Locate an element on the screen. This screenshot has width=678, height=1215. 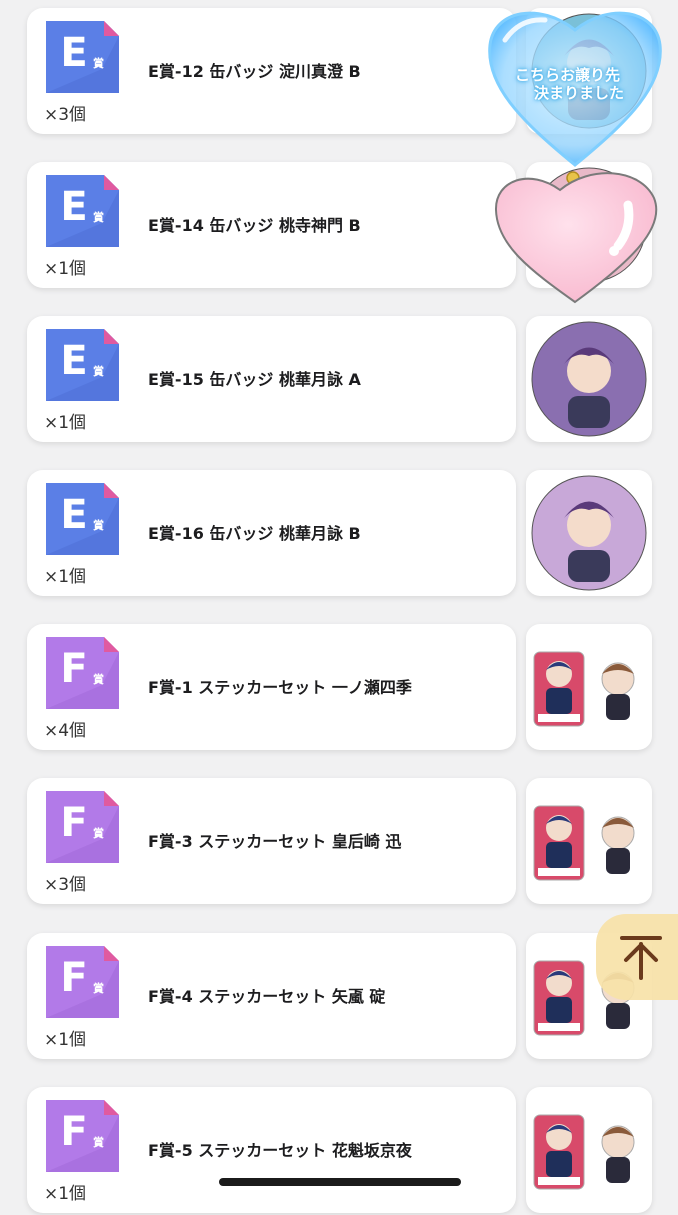
list-item: E 賞 E賞-15 缶バッジ 桃華月詠 A ×1個 is located at coordinates (339, 380).